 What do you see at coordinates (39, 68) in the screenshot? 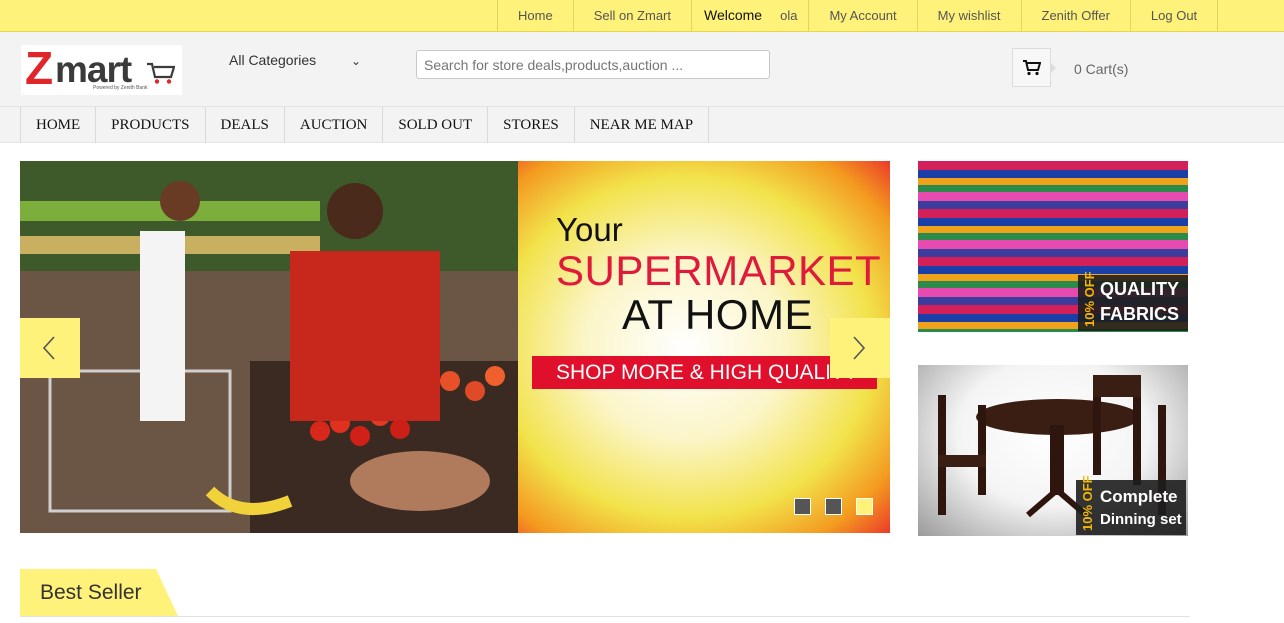
I see `logo-z: Z` at bounding box center [39, 68].